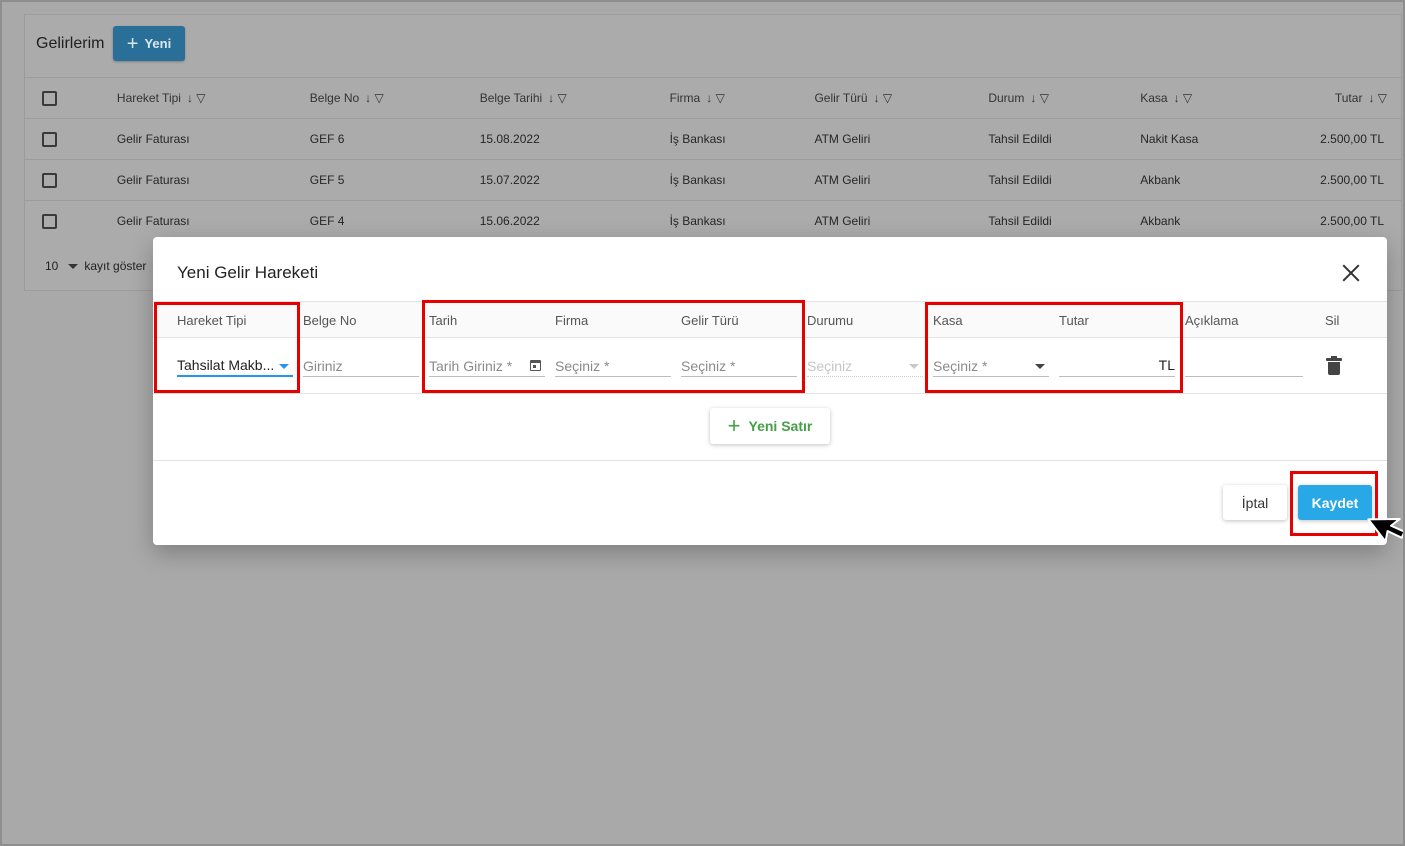 This screenshot has height=846, width=1405. I want to click on firma-select: Seçiniz *, so click(613, 366).